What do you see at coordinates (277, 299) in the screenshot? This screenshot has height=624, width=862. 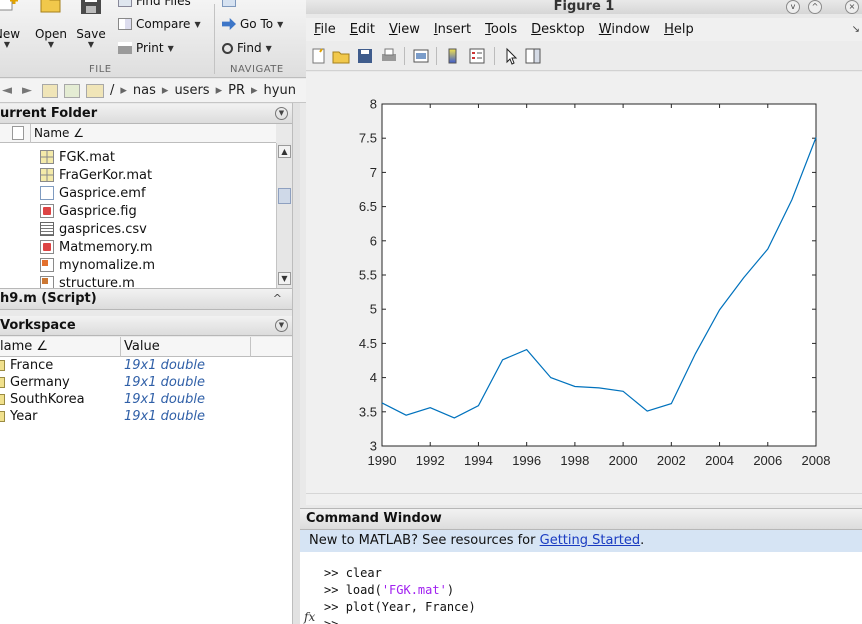 I see `chevron-up-icon: ^` at bounding box center [277, 299].